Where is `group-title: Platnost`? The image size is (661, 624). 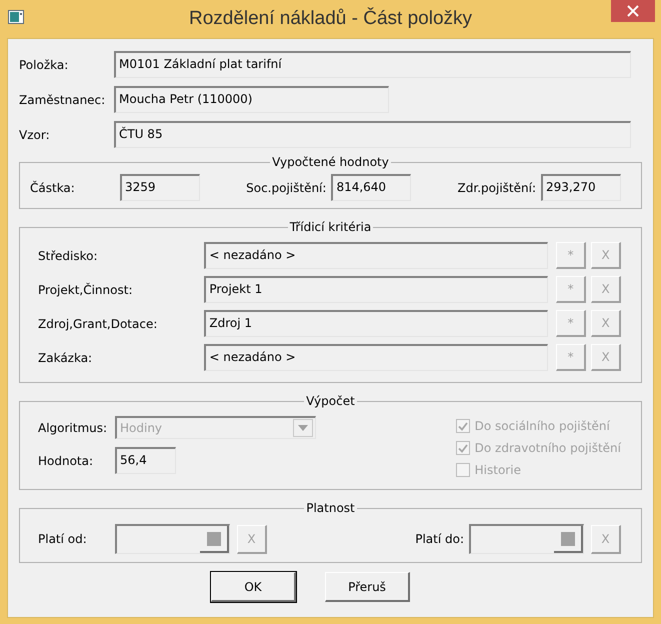
group-title: Platnost is located at coordinates (330, 508).